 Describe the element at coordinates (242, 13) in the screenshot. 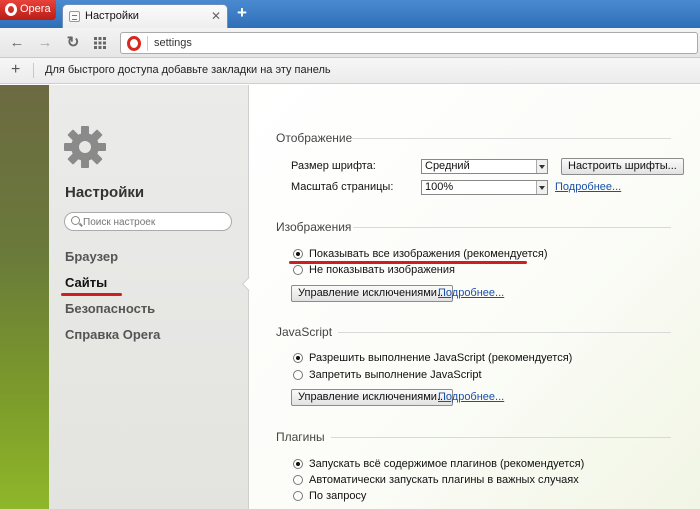

I see `new-tab-button: +` at that location.